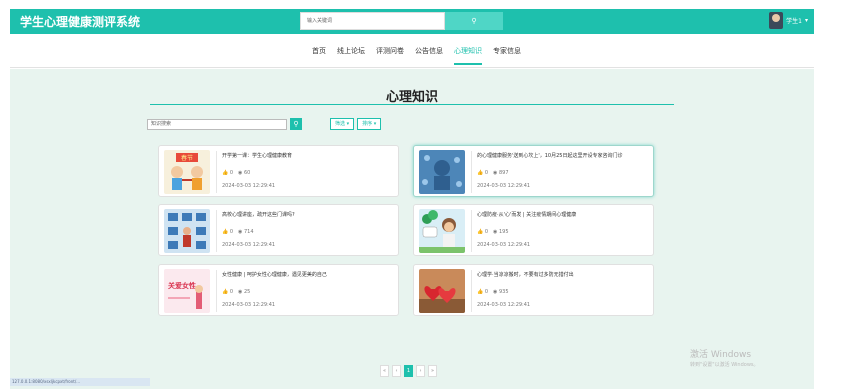  I want to click on card-title: 的心理健康服务'送到心坎上'，10月25日起这里开设专家咨询门诊, so click(563, 155).